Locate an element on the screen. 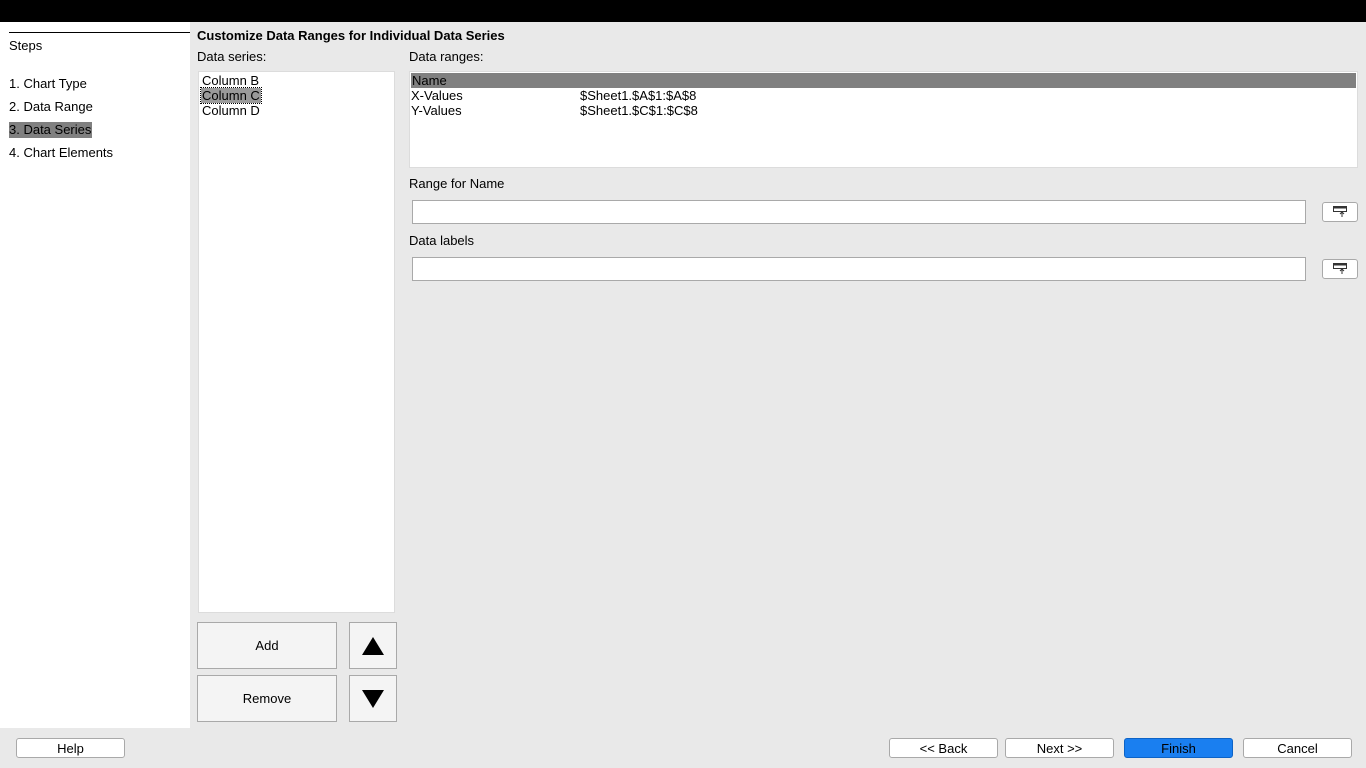  range-for-name-shrink-button is located at coordinates (1340, 212).